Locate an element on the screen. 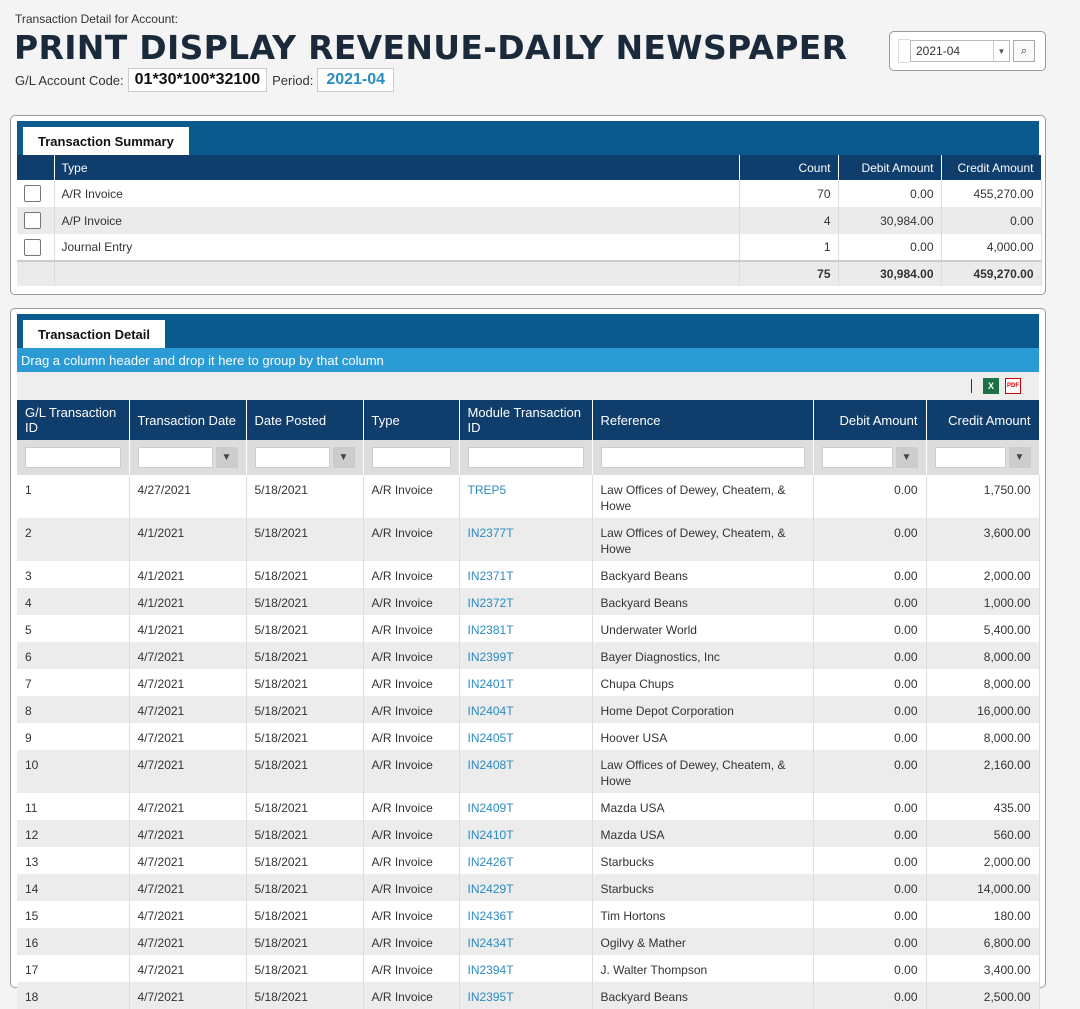 The image size is (1080, 1009). module-transaction-link: IN2436T is located at coordinates (526, 914).